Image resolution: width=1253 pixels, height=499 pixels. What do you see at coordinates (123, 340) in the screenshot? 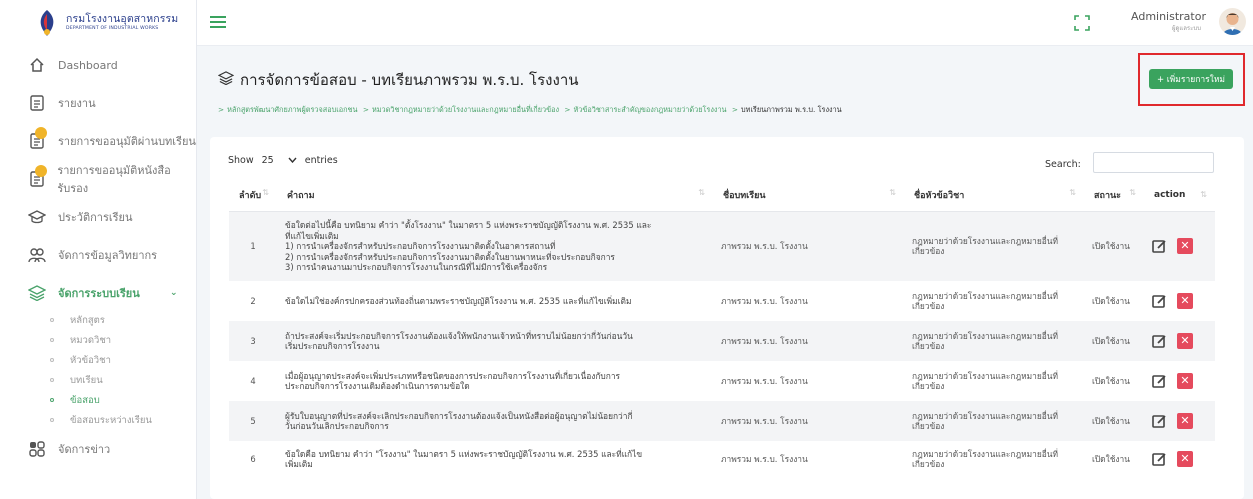
I see `submenu-item-categories: หมวดวิชา` at bounding box center [123, 340].